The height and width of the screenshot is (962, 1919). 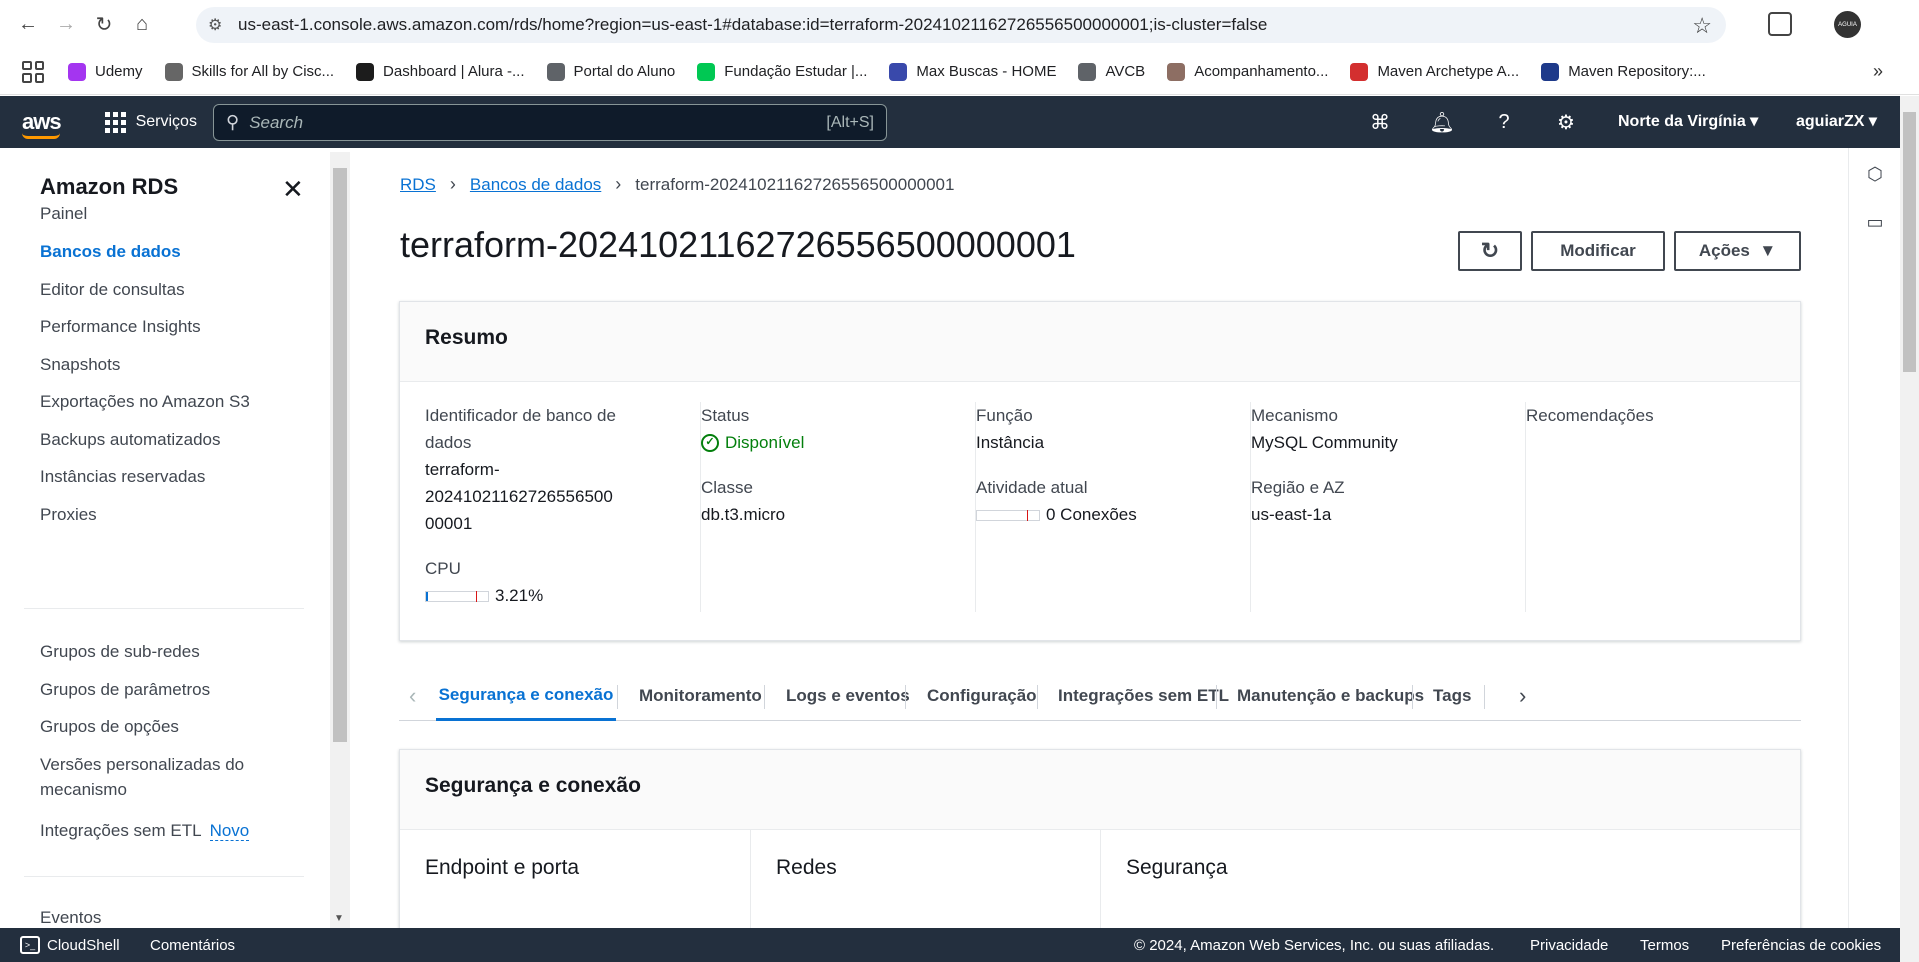 What do you see at coordinates (610, 71) in the screenshot?
I see `bookmark-item: Portal do Aluno` at bounding box center [610, 71].